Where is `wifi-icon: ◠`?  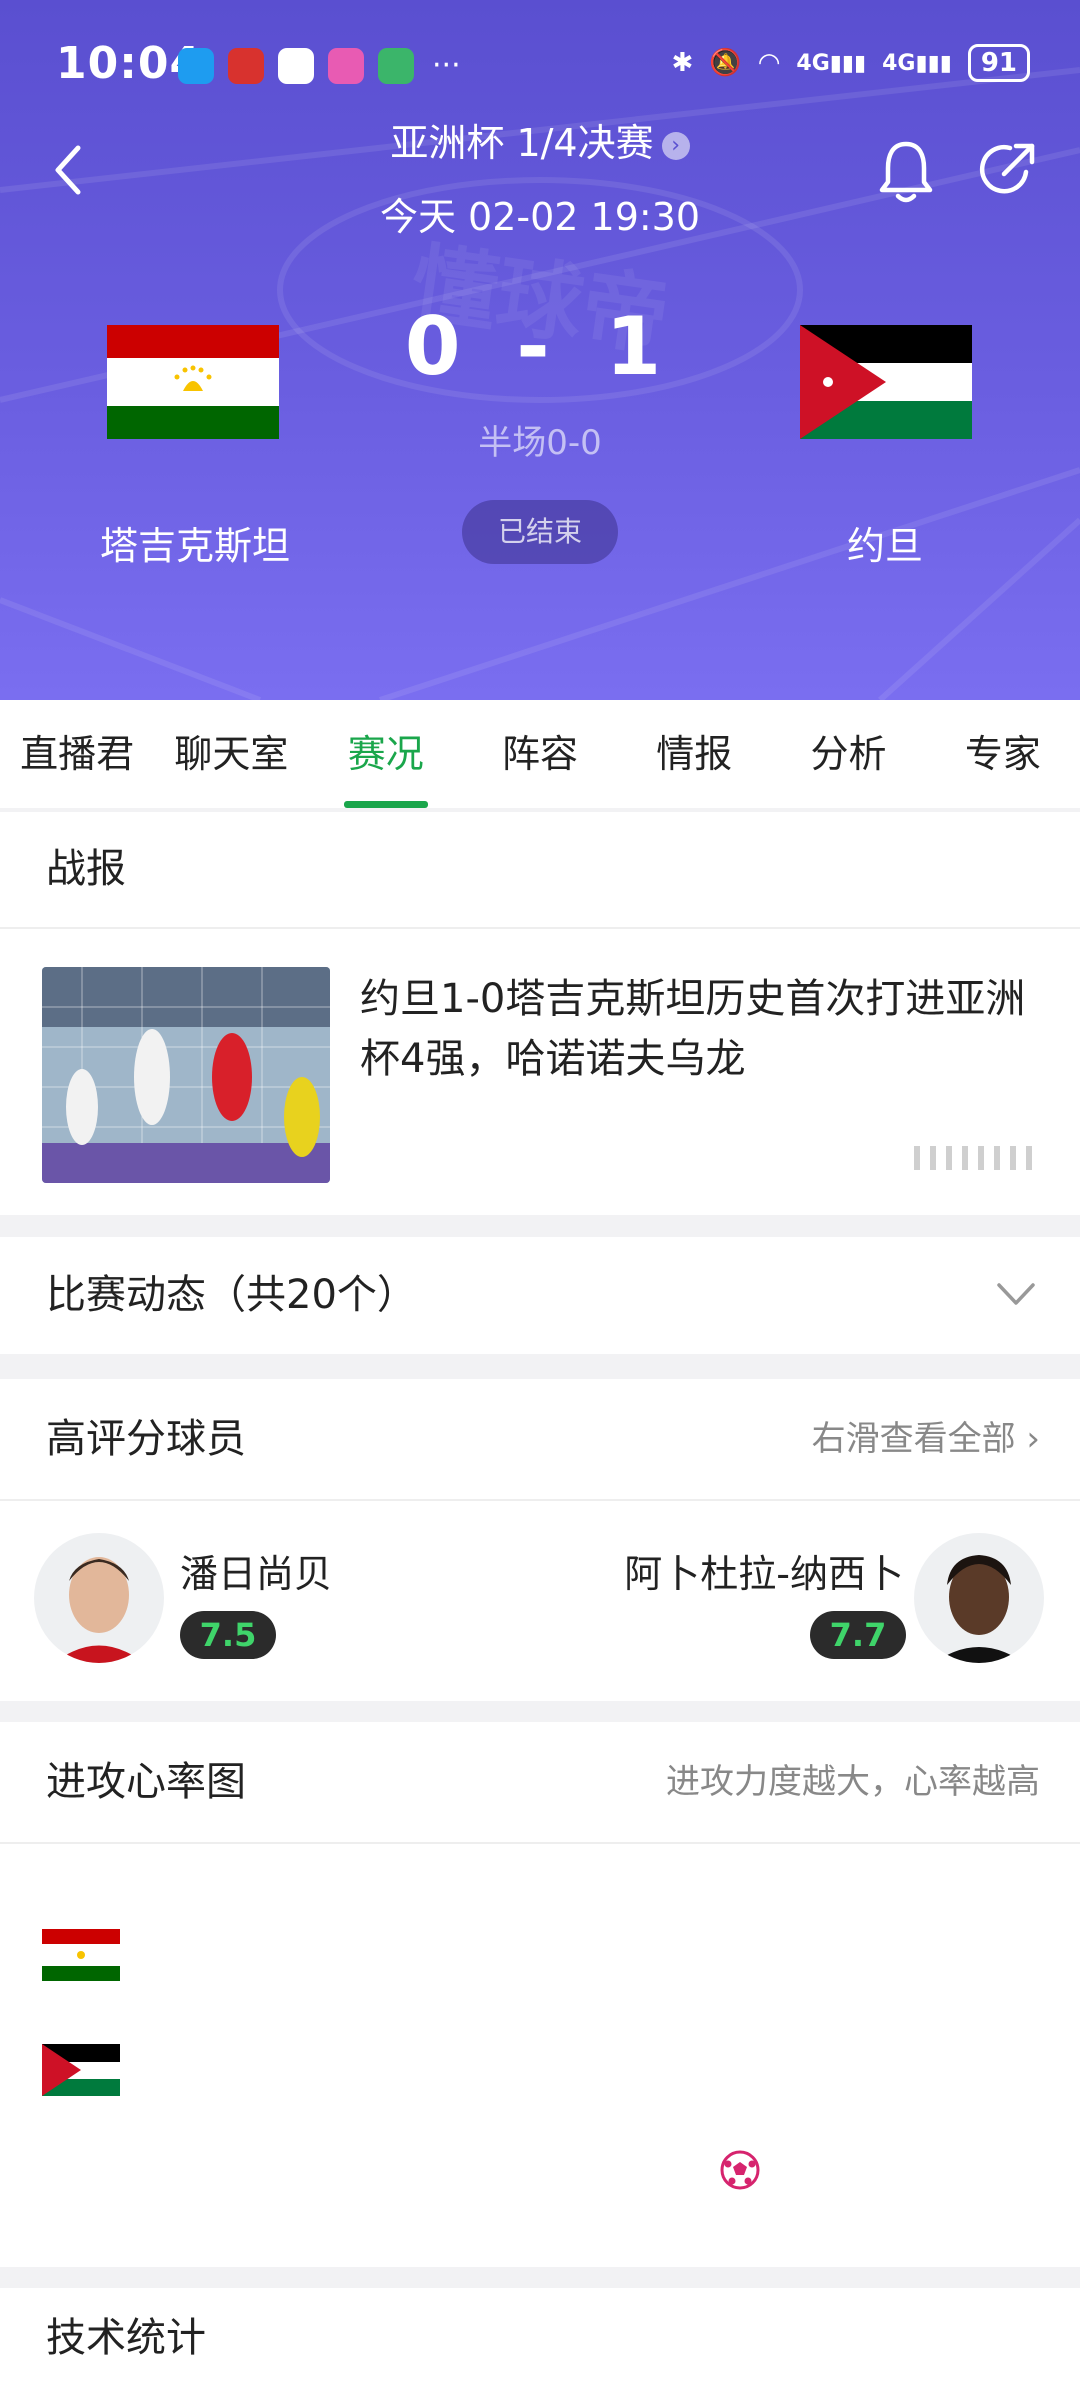 wifi-icon: ◠ is located at coordinates (769, 63).